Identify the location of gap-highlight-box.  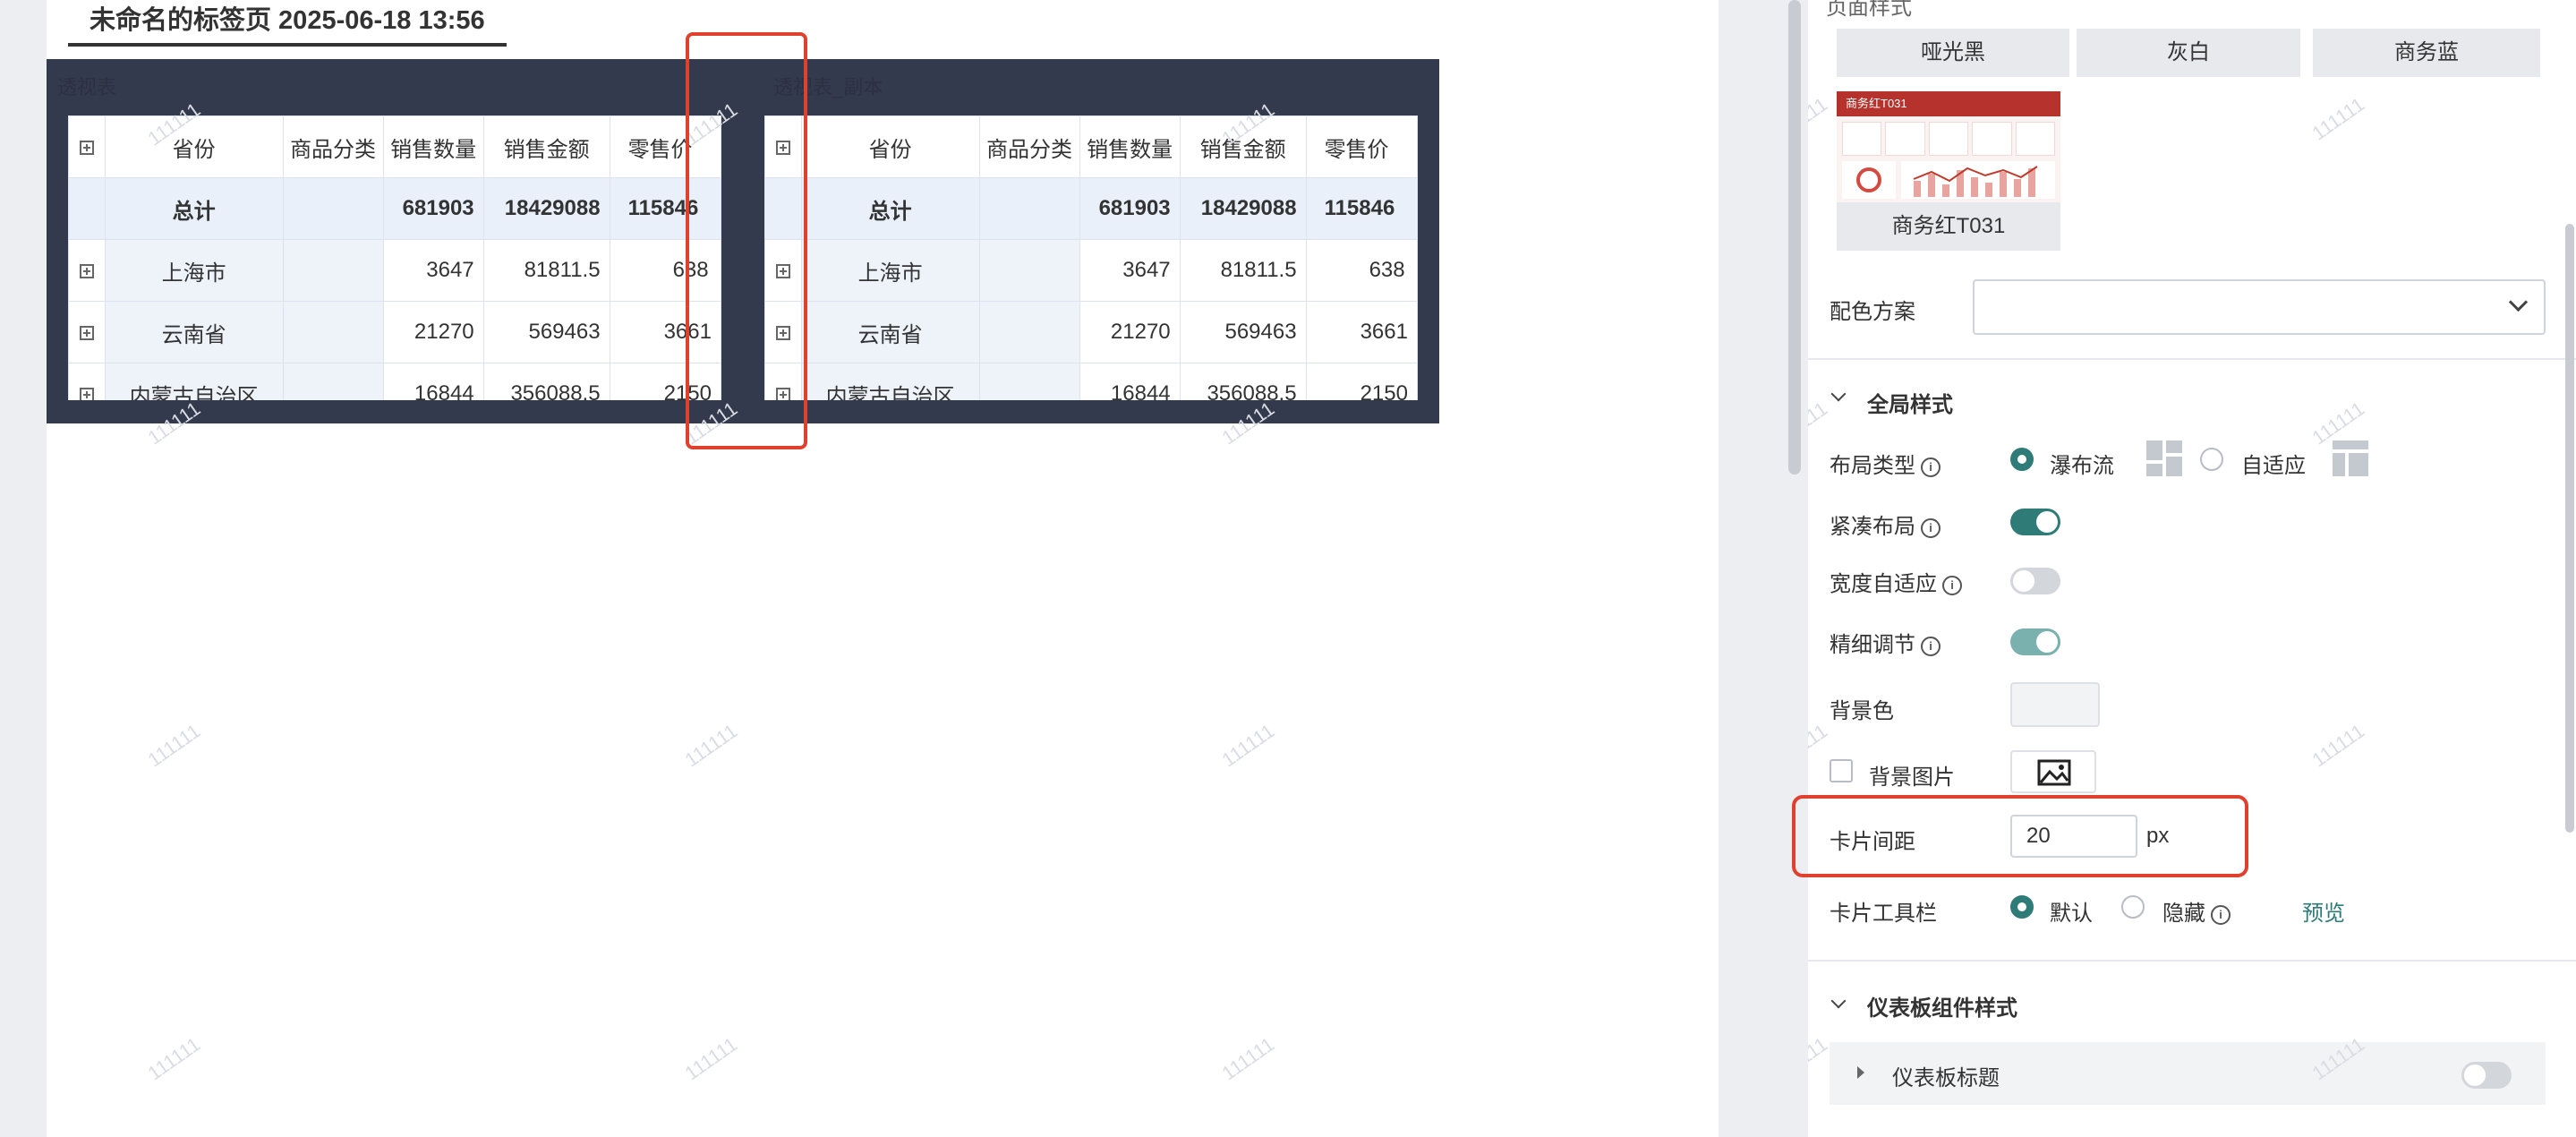
(746, 240).